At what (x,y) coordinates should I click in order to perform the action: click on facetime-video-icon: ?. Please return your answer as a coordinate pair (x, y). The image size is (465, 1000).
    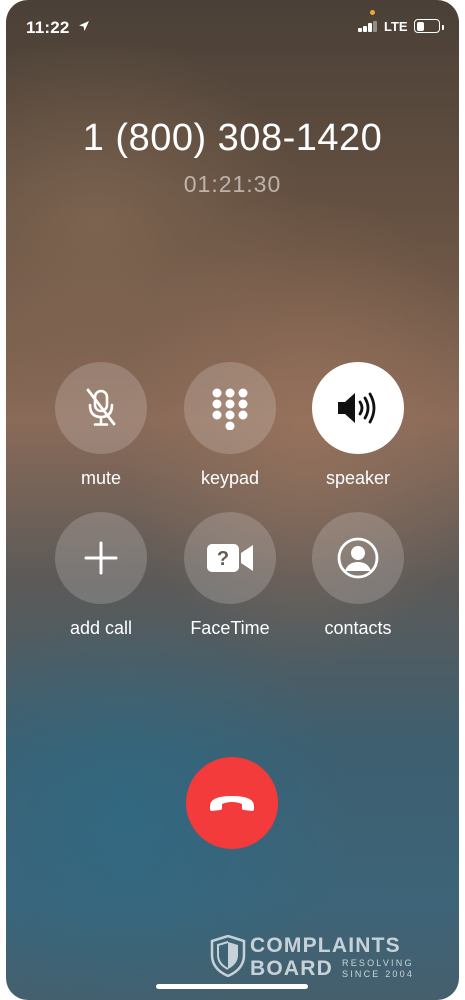
    Looking at the image, I should click on (230, 558).